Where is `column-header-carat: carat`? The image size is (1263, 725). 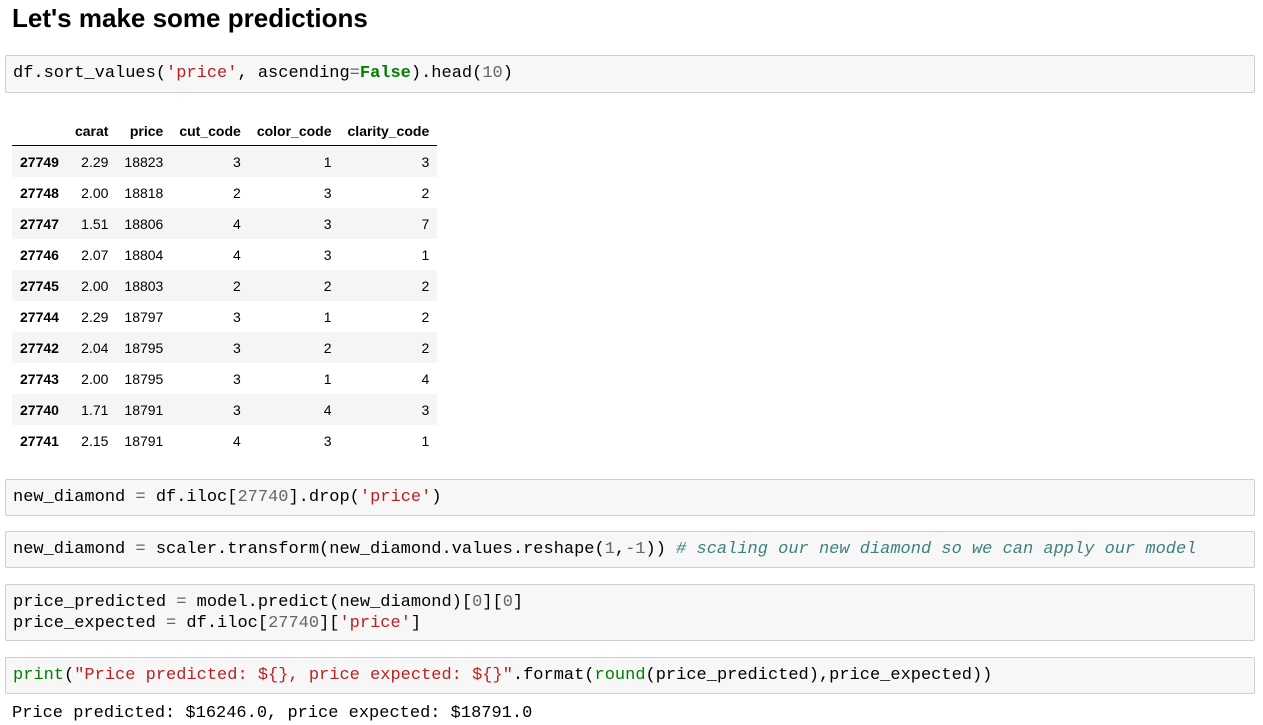 column-header-carat: carat is located at coordinates (91, 131).